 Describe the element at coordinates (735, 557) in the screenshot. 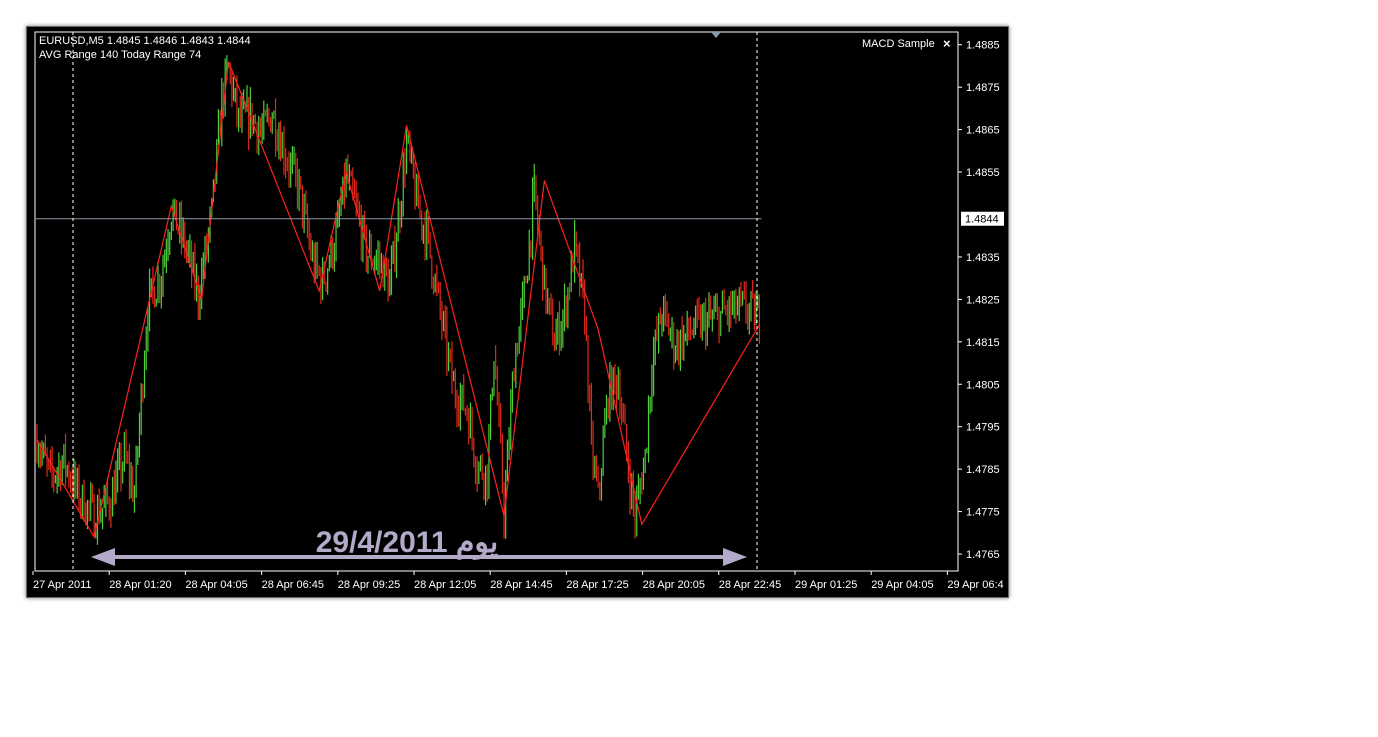

I see `annotation-arrow-right-head` at that location.